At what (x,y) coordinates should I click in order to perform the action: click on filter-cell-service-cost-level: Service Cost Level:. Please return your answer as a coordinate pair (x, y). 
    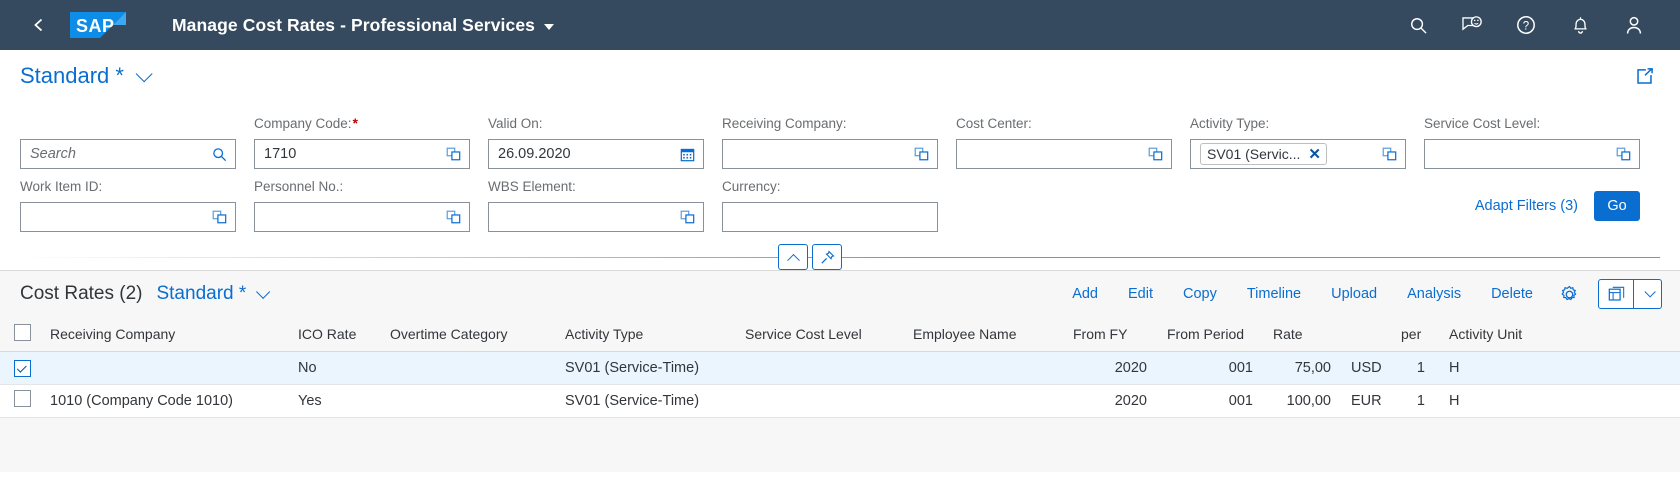
    Looking at the image, I should click on (1532, 147).